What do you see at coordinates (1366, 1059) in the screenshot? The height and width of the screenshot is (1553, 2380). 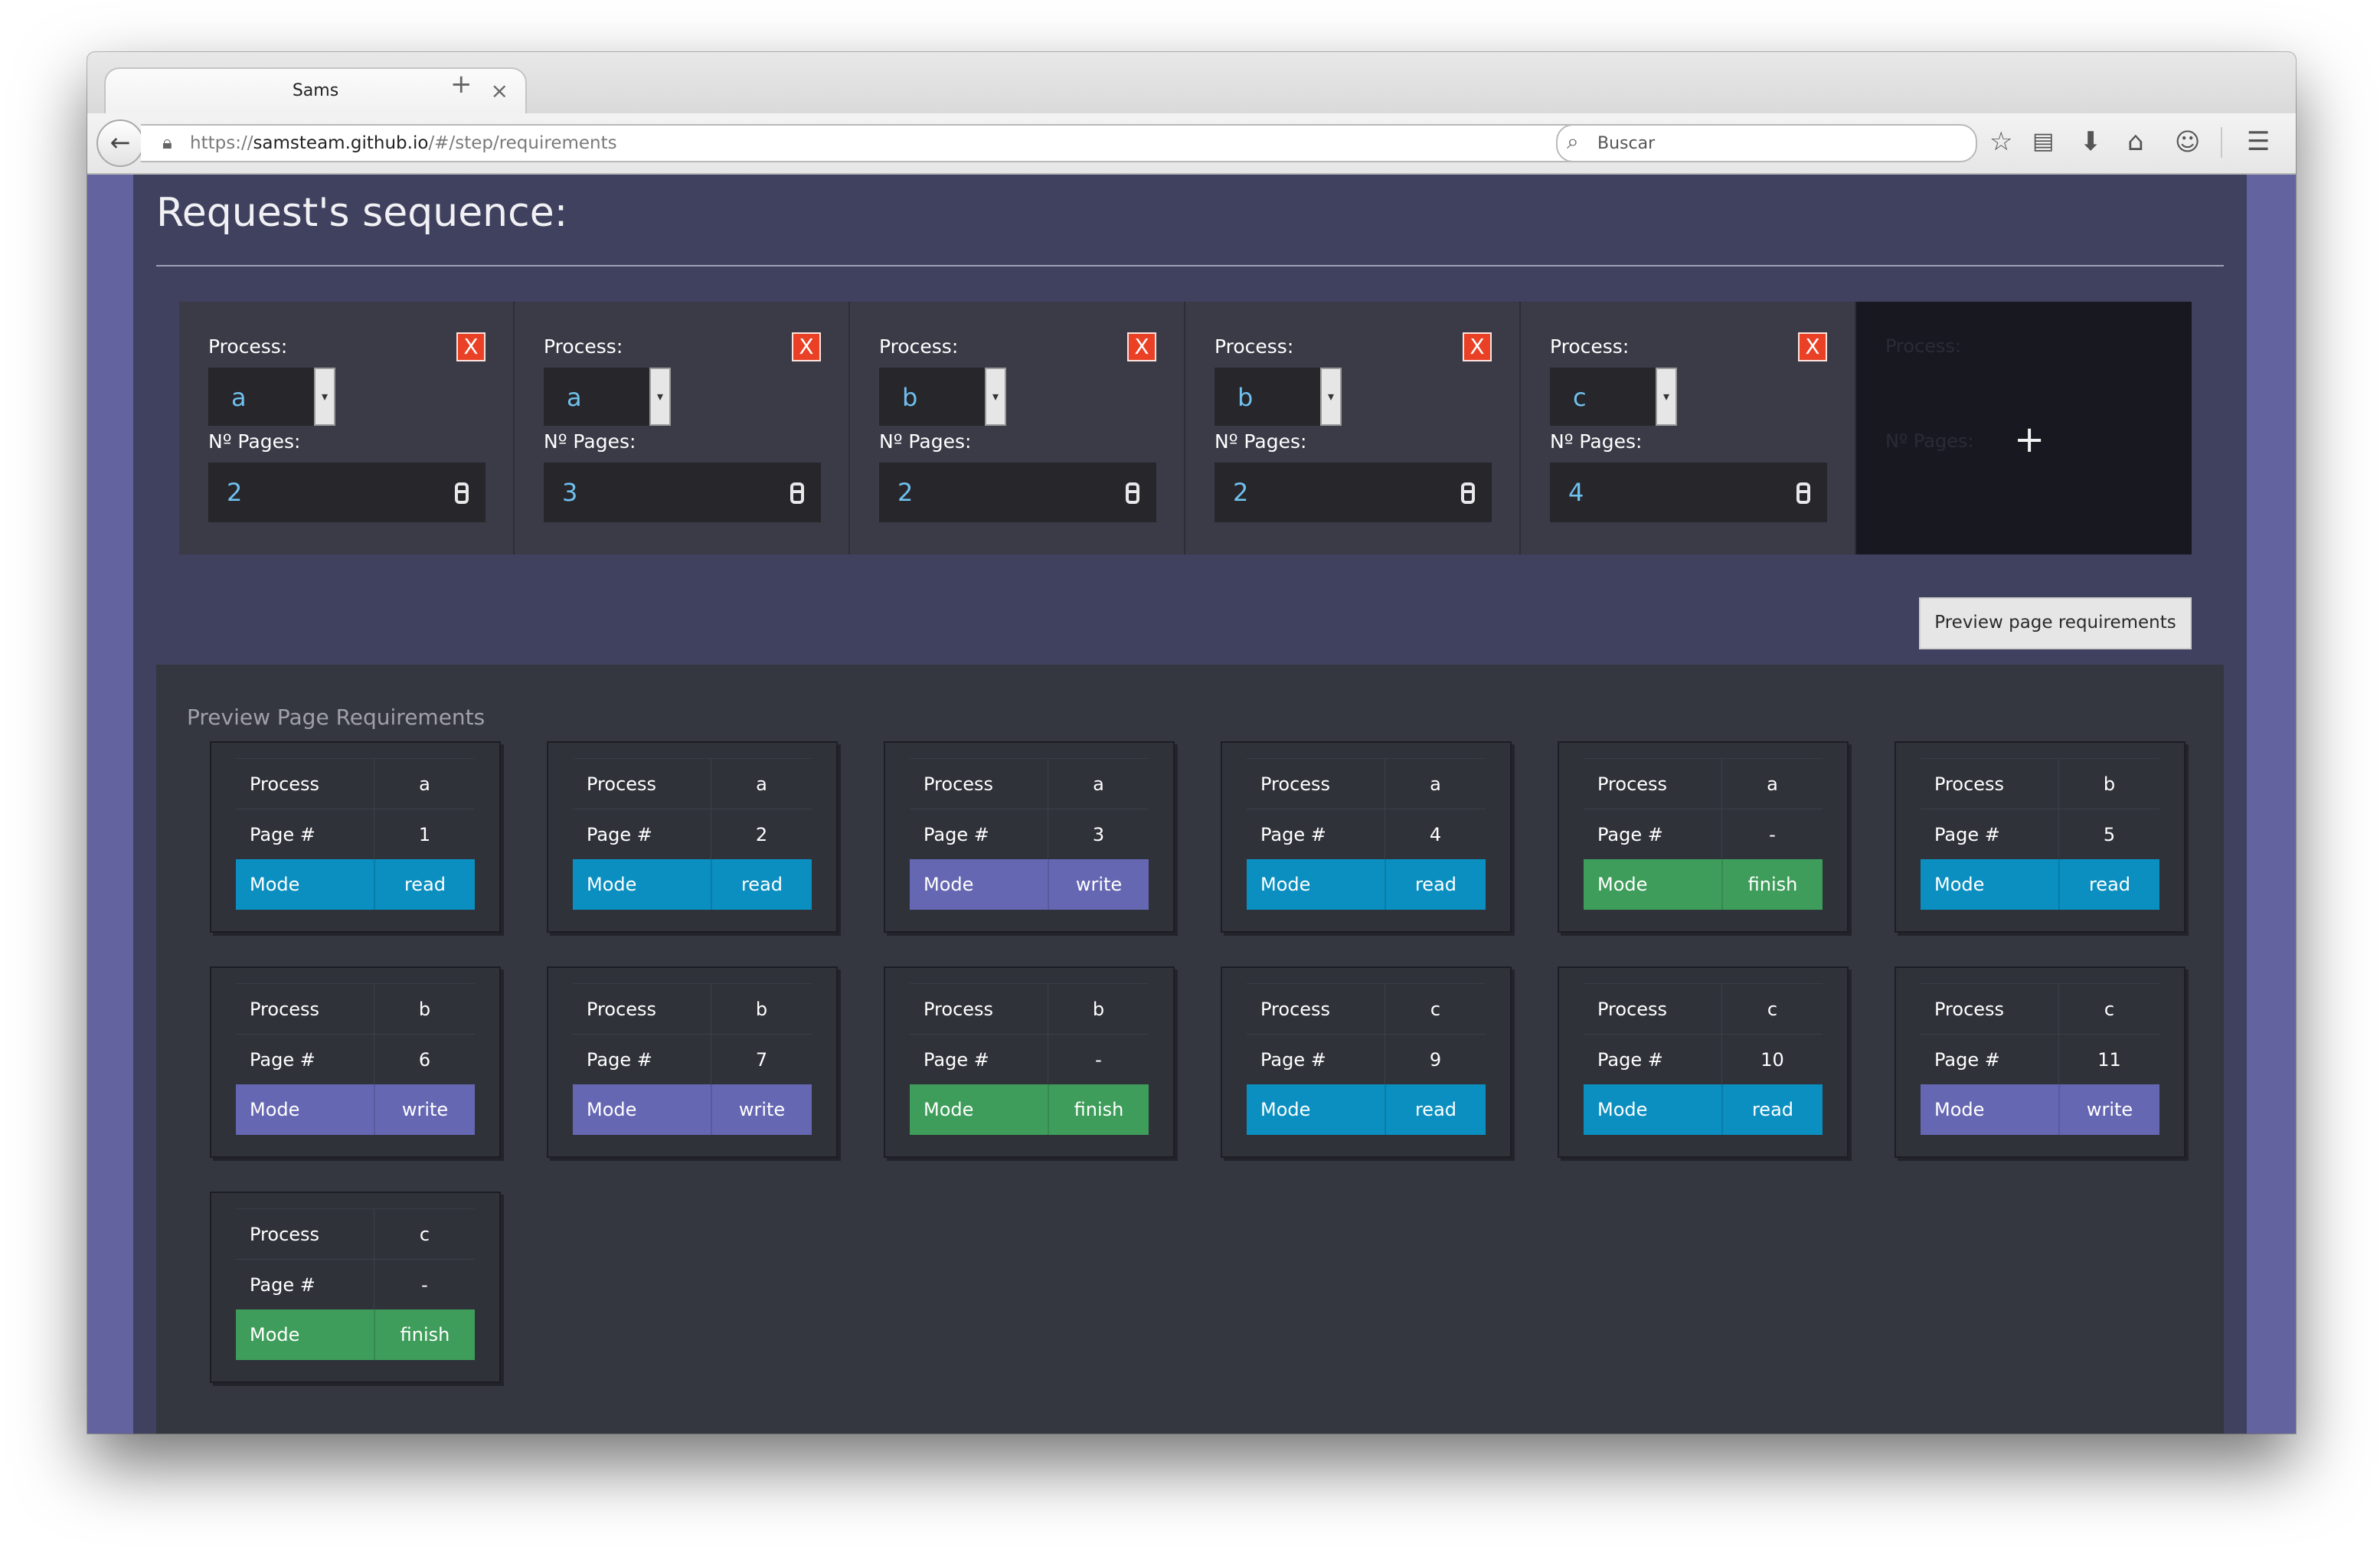 I see `requirement-table: Process c Page # 9 Mode read` at bounding box center [1366, 1059].